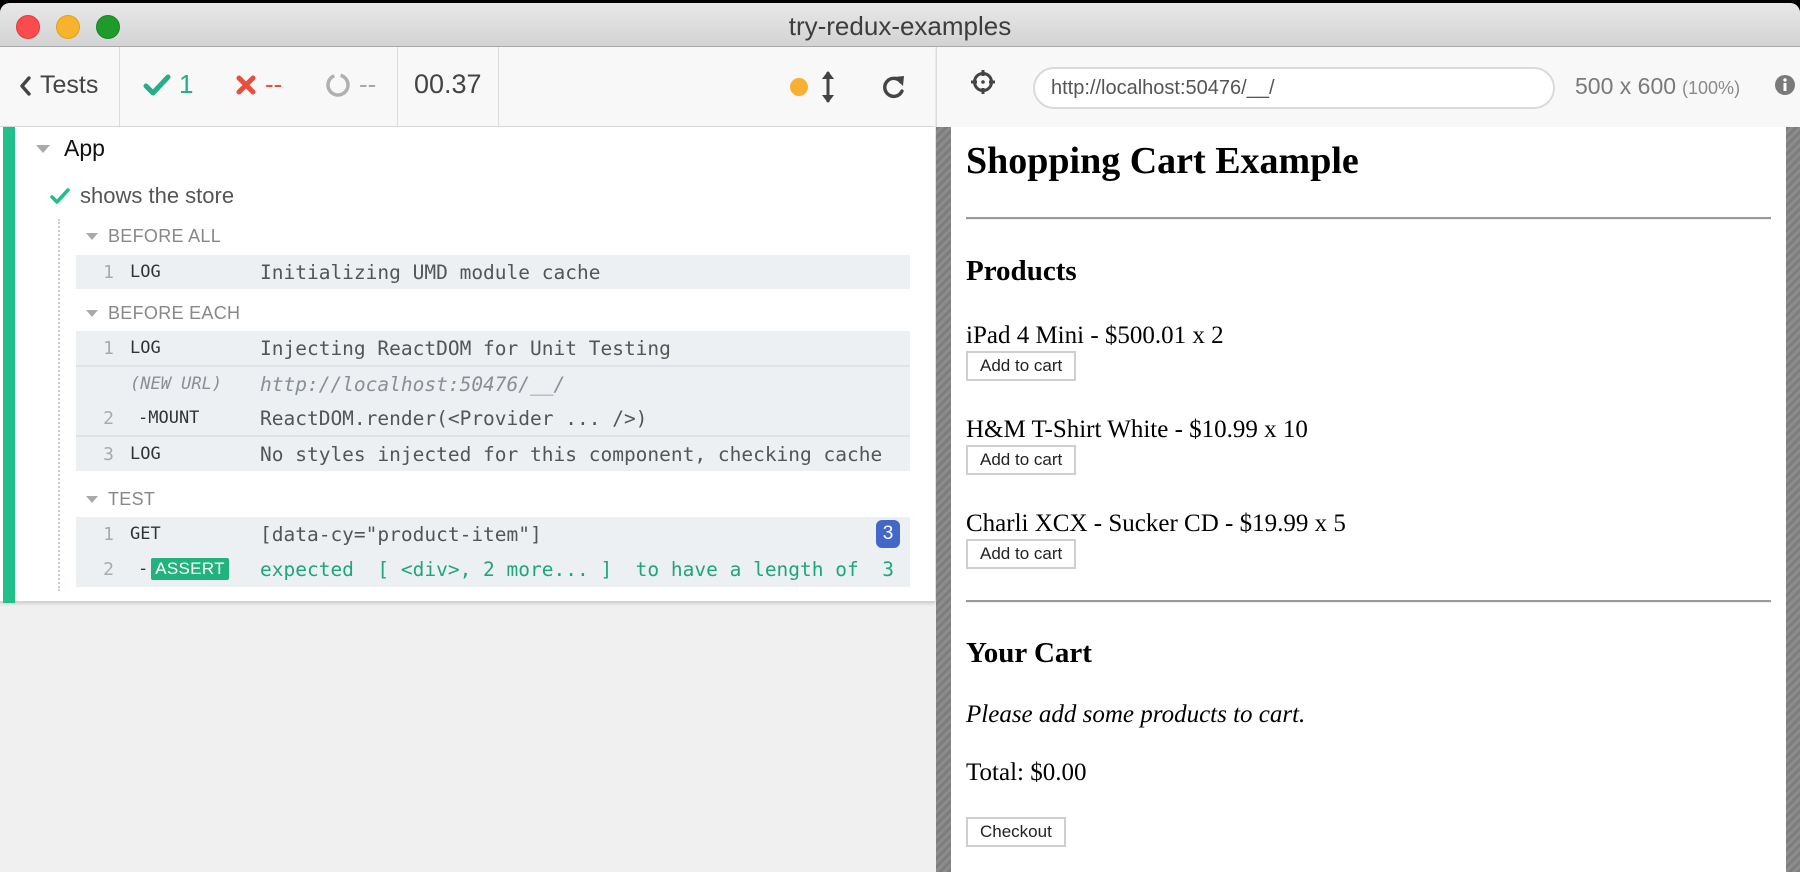  What do you see at coordinates (258, 84) in the screenshot?
I see `failed-stat: --` at bounding box center [258, 84].